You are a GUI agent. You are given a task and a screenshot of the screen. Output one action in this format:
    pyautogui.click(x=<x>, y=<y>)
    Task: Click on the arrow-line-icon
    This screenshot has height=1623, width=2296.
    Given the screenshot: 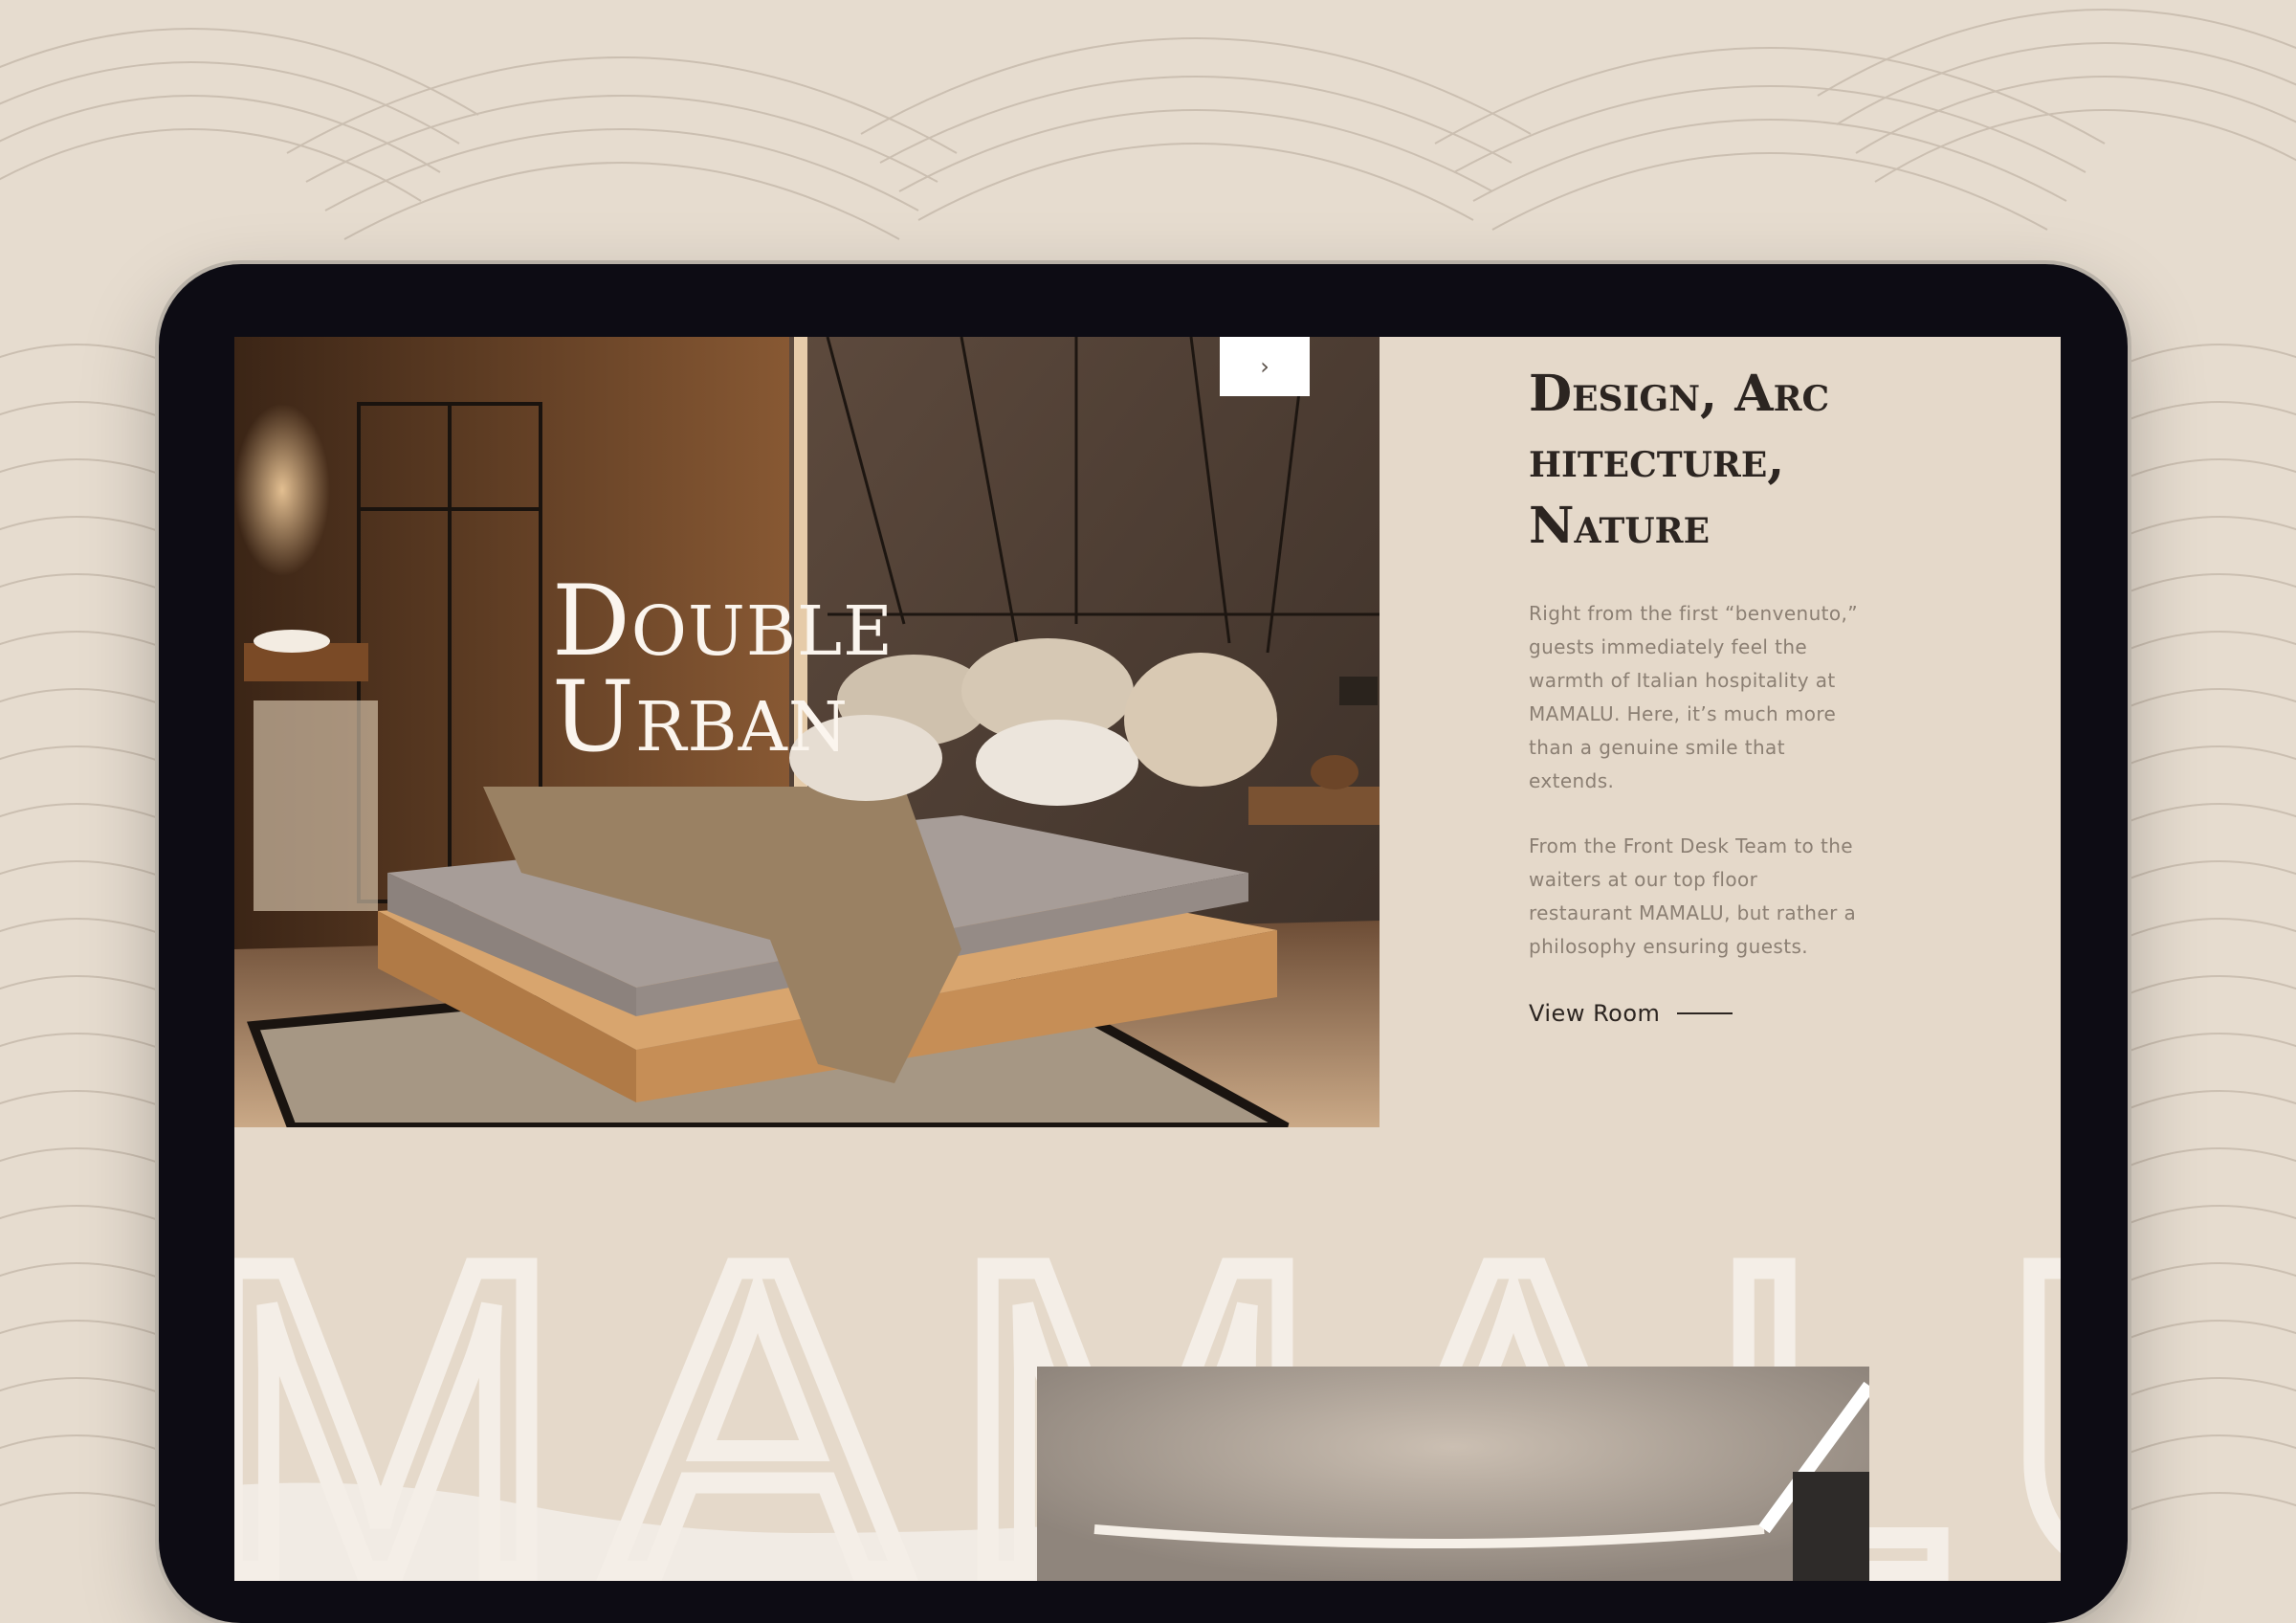 What is the action you would take?
    pyautogui.click(x=1705, y=1013)
    